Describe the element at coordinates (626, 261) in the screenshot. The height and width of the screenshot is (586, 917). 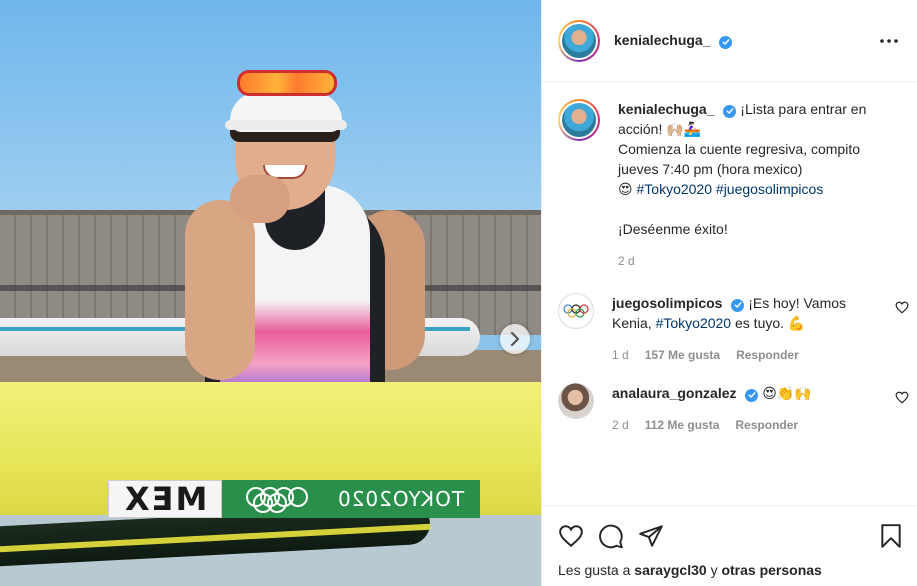
I see `caption-time: 2 d` at that location.